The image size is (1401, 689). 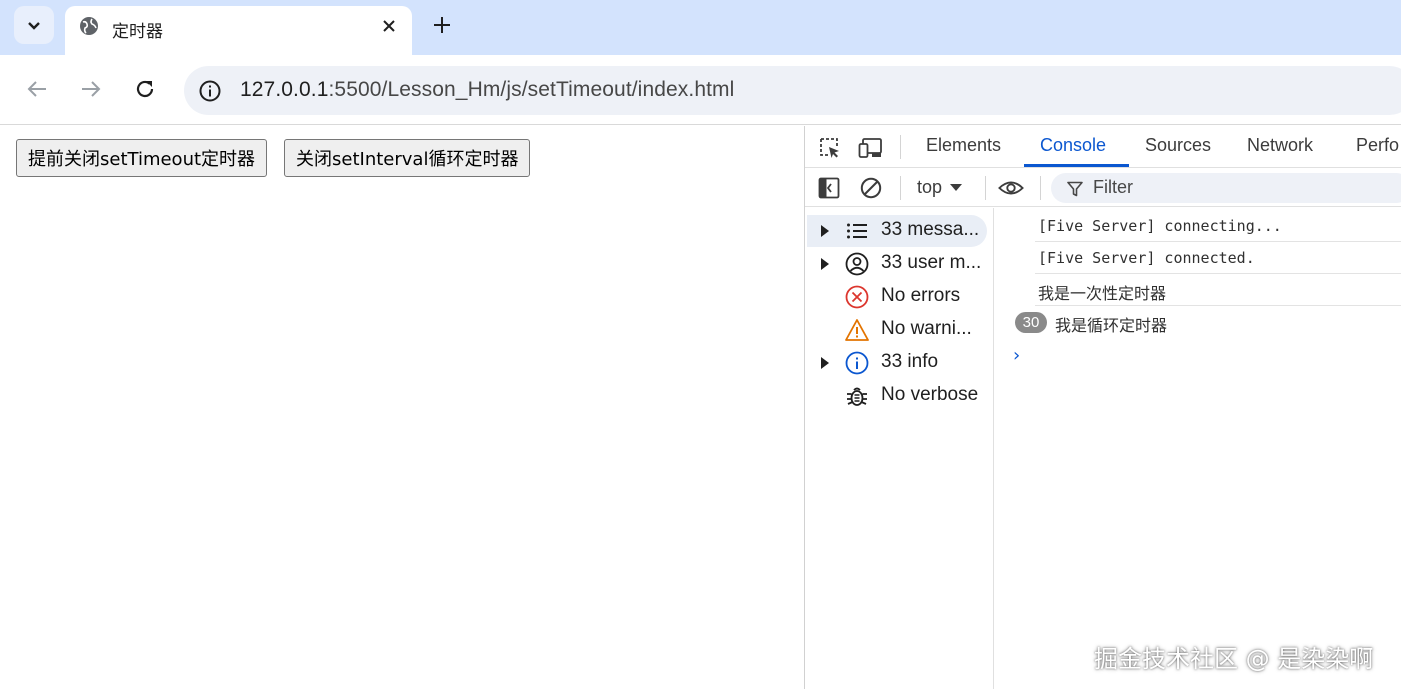 I want to click on console-toolbar: top Filter, so click(x=1103, y=188).